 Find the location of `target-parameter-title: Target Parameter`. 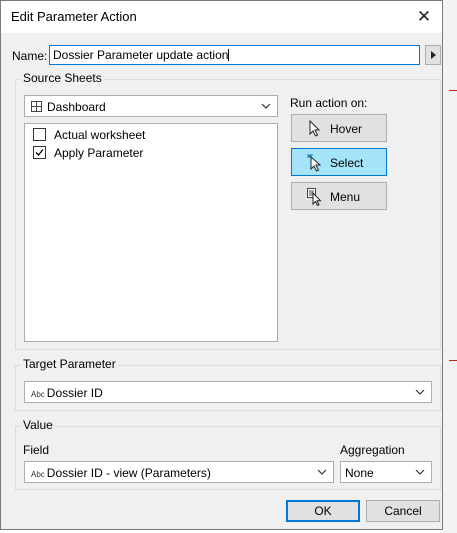

target-parameter-title: Target Parameter is located at coordinates (69, 364).